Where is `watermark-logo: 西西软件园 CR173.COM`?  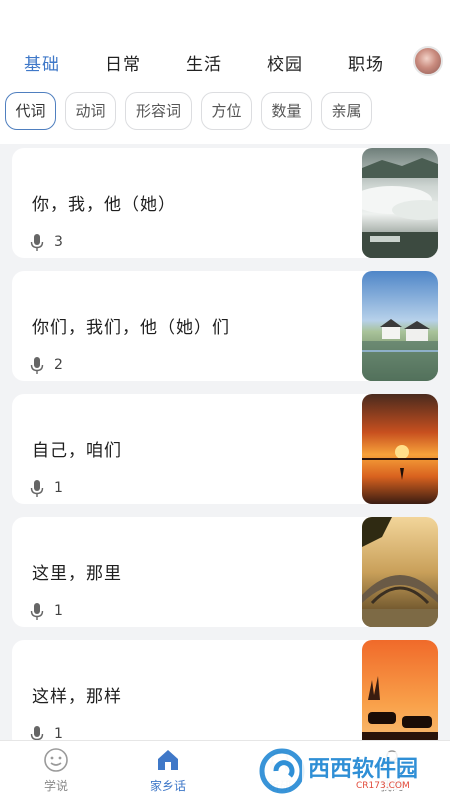 watermark-logo: 西西软件园 CR173.COM is located at coordinates (350, 771).